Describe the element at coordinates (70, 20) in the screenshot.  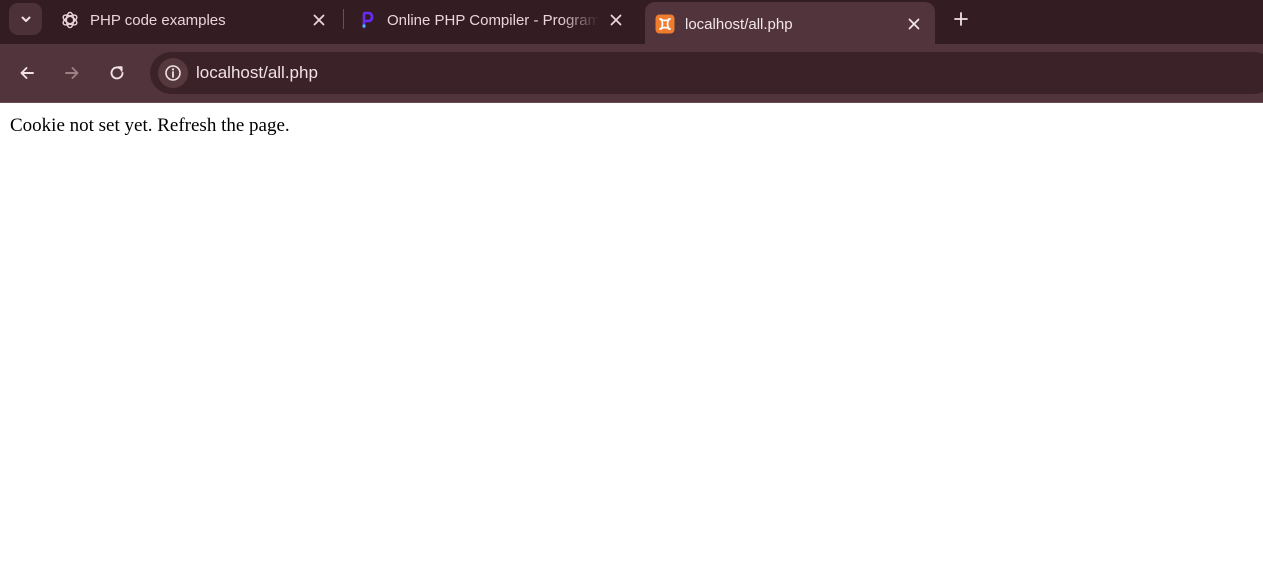
I see `openai-icon` at that location.